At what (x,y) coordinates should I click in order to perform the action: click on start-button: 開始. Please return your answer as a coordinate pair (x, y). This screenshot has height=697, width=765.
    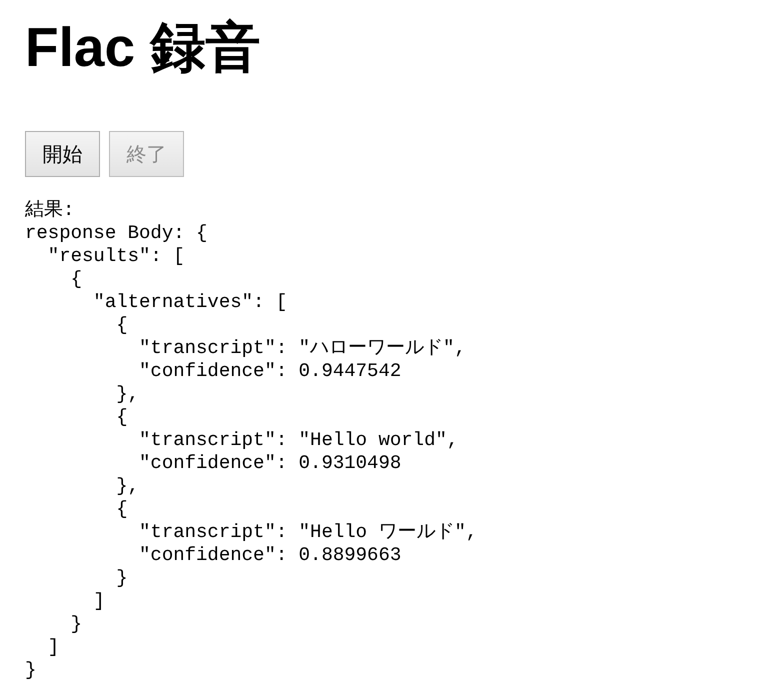
    Looking at the image, I should click on (62, 154).